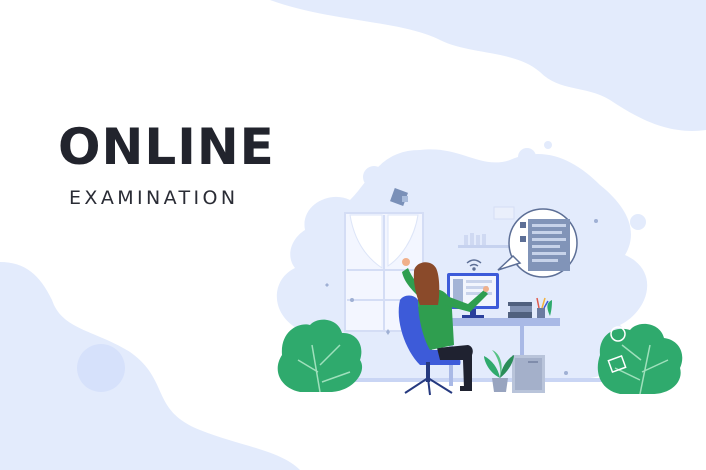 This screenshot has height=470, width=706. Describe the element at coordinates (530, 307) in the screenshot. I see `books-icon` at that location.